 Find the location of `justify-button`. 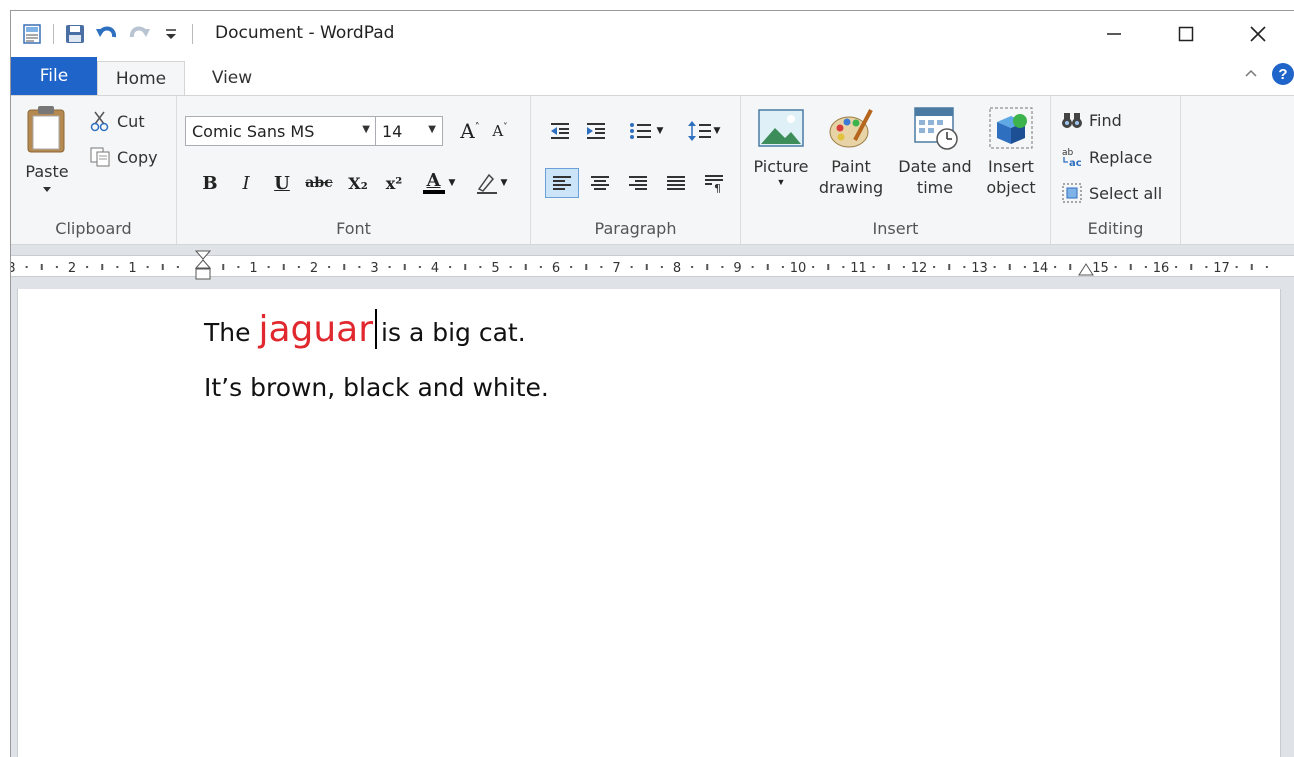

justify-button is located at coordinates (676, 183).